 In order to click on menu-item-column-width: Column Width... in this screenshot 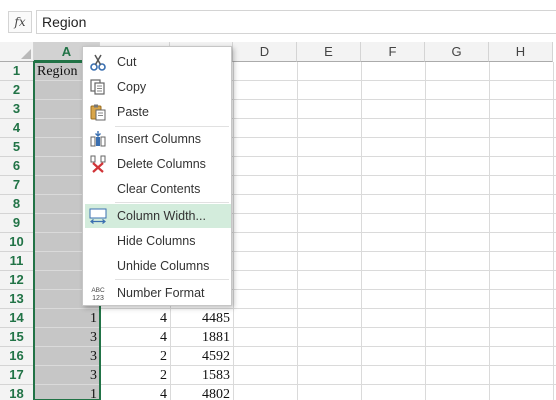, I will do `click(158, 216)`.